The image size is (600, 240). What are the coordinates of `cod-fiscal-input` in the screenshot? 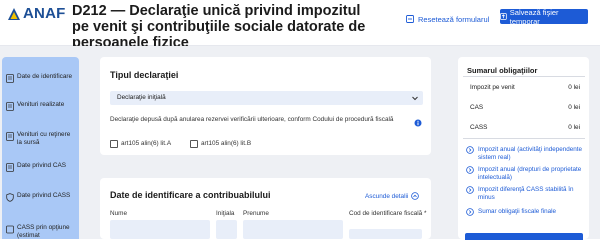 It's located at (385, 234).